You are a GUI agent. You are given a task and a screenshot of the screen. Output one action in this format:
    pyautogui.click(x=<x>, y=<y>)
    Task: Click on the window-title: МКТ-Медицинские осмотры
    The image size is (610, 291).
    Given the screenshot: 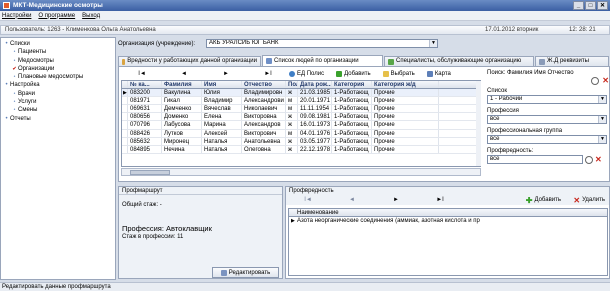 What is the action you would take?
    pyautogui.click(x=58, y=5)
    